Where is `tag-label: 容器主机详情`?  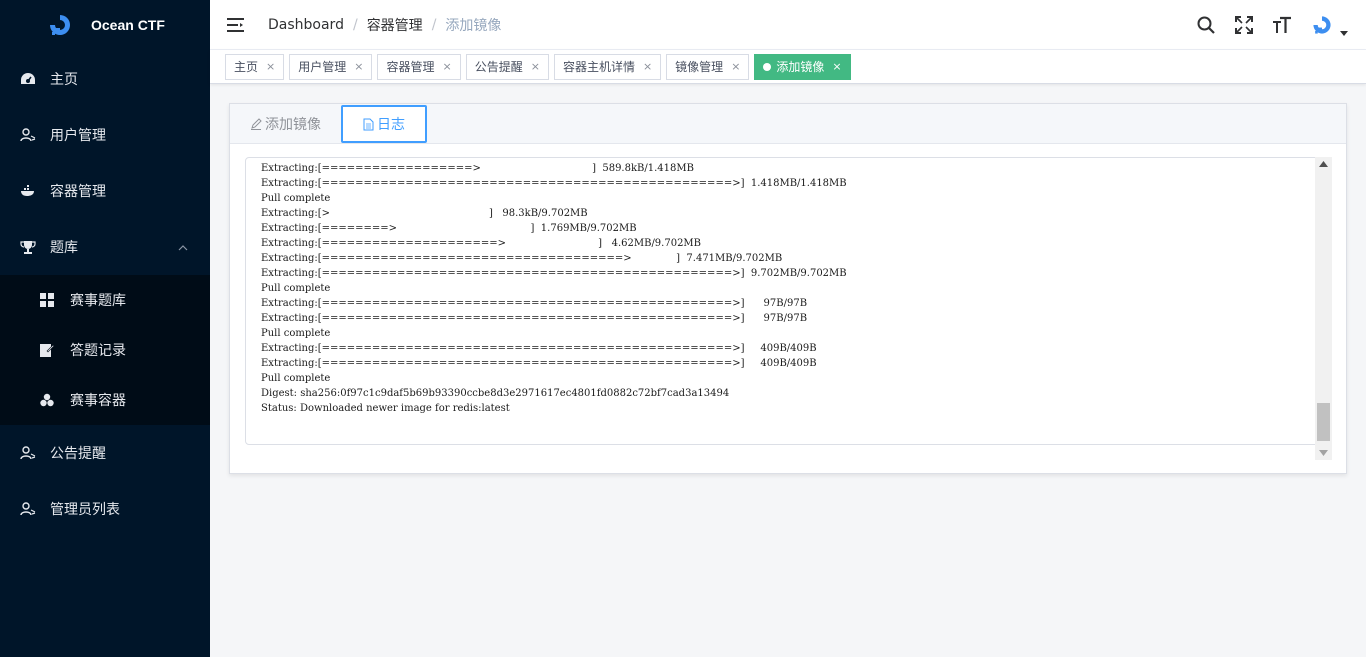
tag-label: 容器主机详情 is located at coordinates (598, 67).